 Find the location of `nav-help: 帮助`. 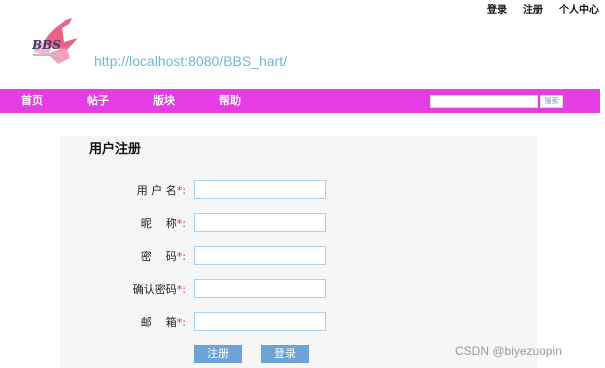

nav-help: 帮助 is located at coordinates (230, 101).